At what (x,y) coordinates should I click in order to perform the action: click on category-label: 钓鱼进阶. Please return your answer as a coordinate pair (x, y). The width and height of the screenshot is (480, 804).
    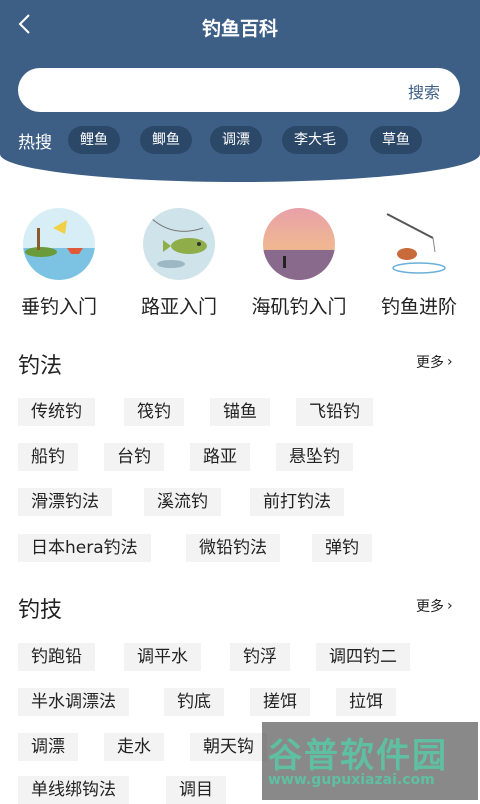
    Looking at the image, I should click on (418, 307).